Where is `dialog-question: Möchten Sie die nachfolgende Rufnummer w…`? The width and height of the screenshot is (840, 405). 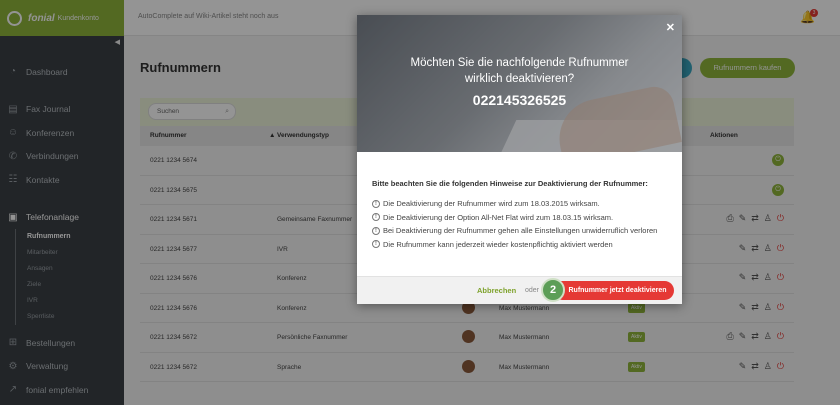
dialog-question: Möchten Sie die nachfolgende Rufnummer w… is located at coordinates (519, 71).